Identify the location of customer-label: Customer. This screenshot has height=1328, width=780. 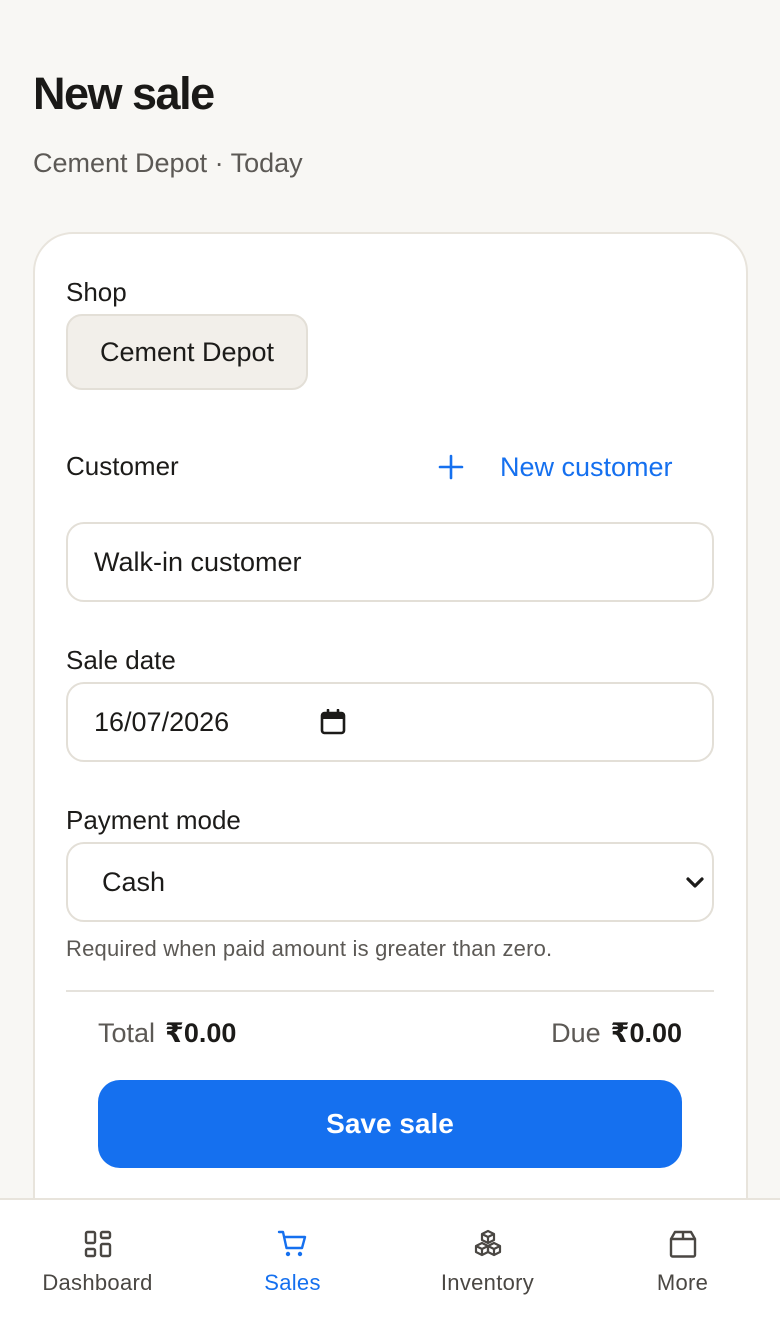
(122, 466).